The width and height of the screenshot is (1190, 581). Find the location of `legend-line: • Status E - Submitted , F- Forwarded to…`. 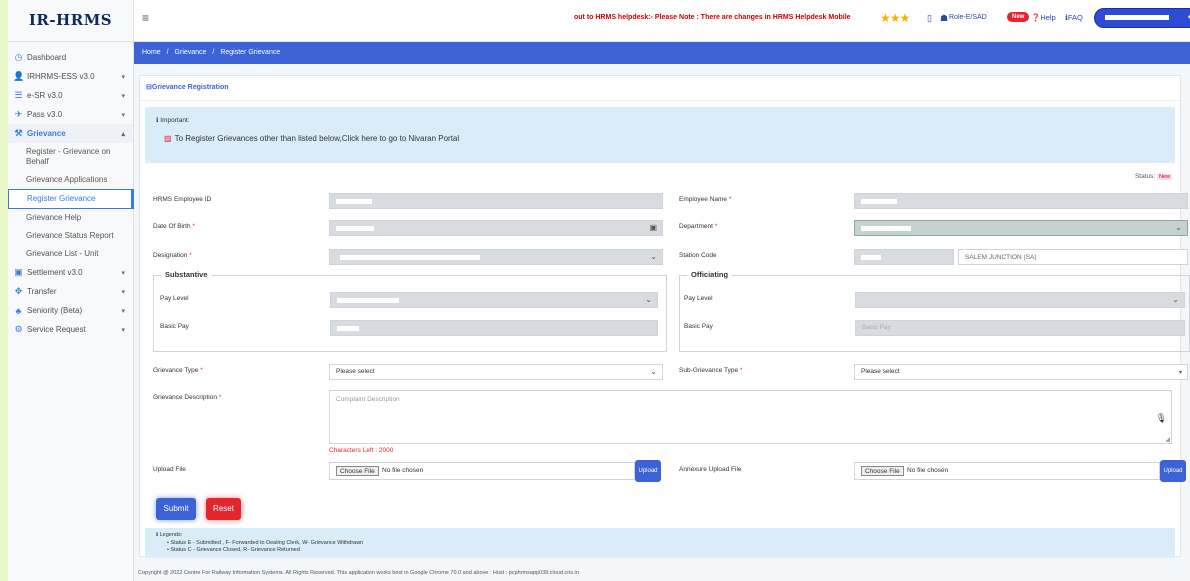

legend-line: • Status E - Submitted , F- Forwarded to… is located at coordinates (265, 543).